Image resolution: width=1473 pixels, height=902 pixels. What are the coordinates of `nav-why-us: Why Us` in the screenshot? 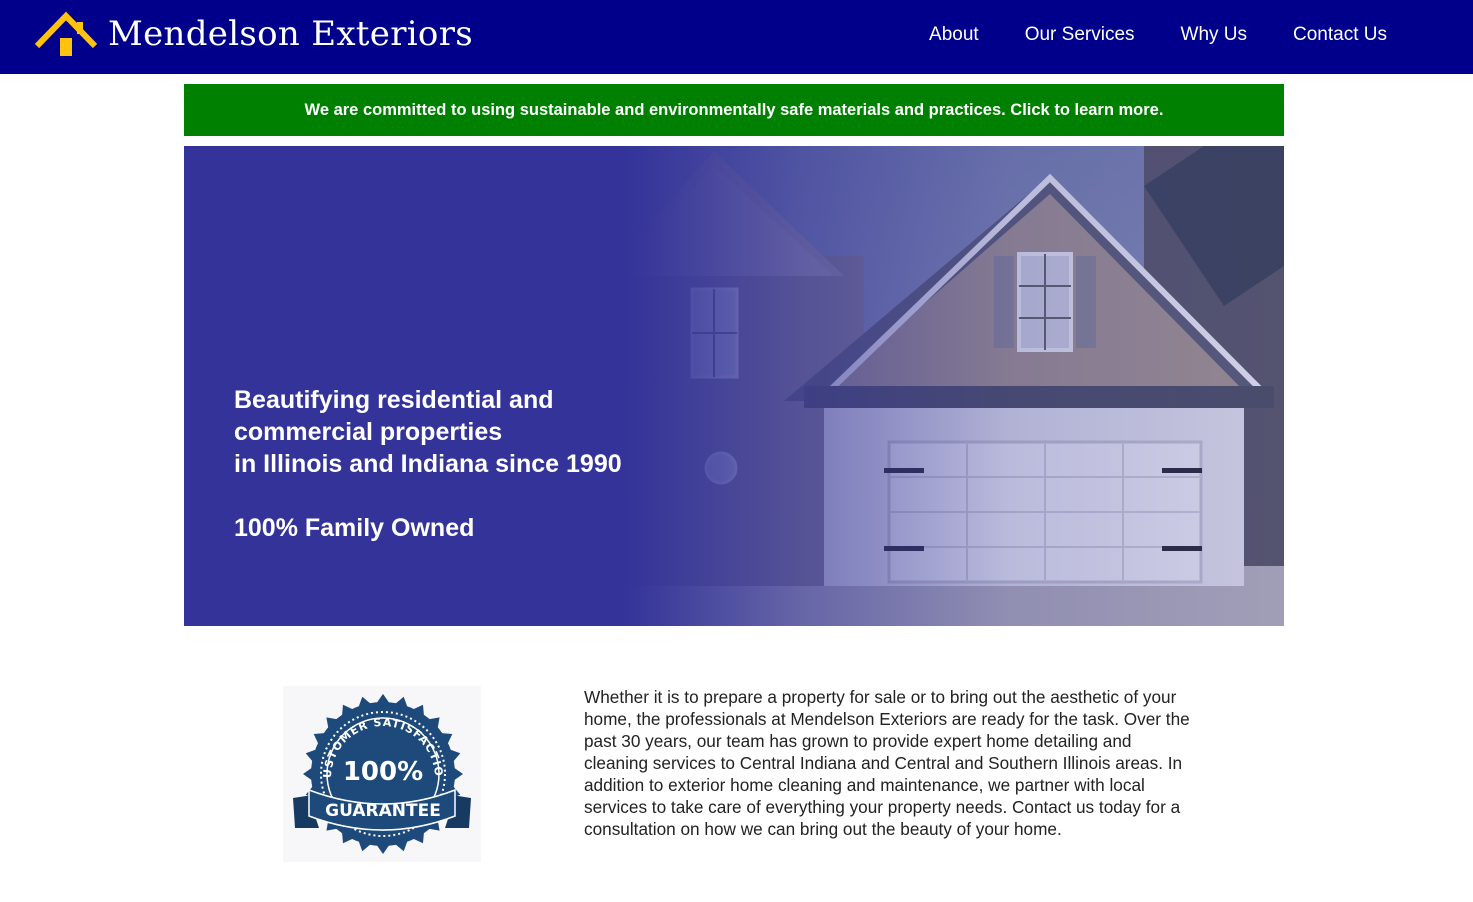 It's located at (1214, 35).